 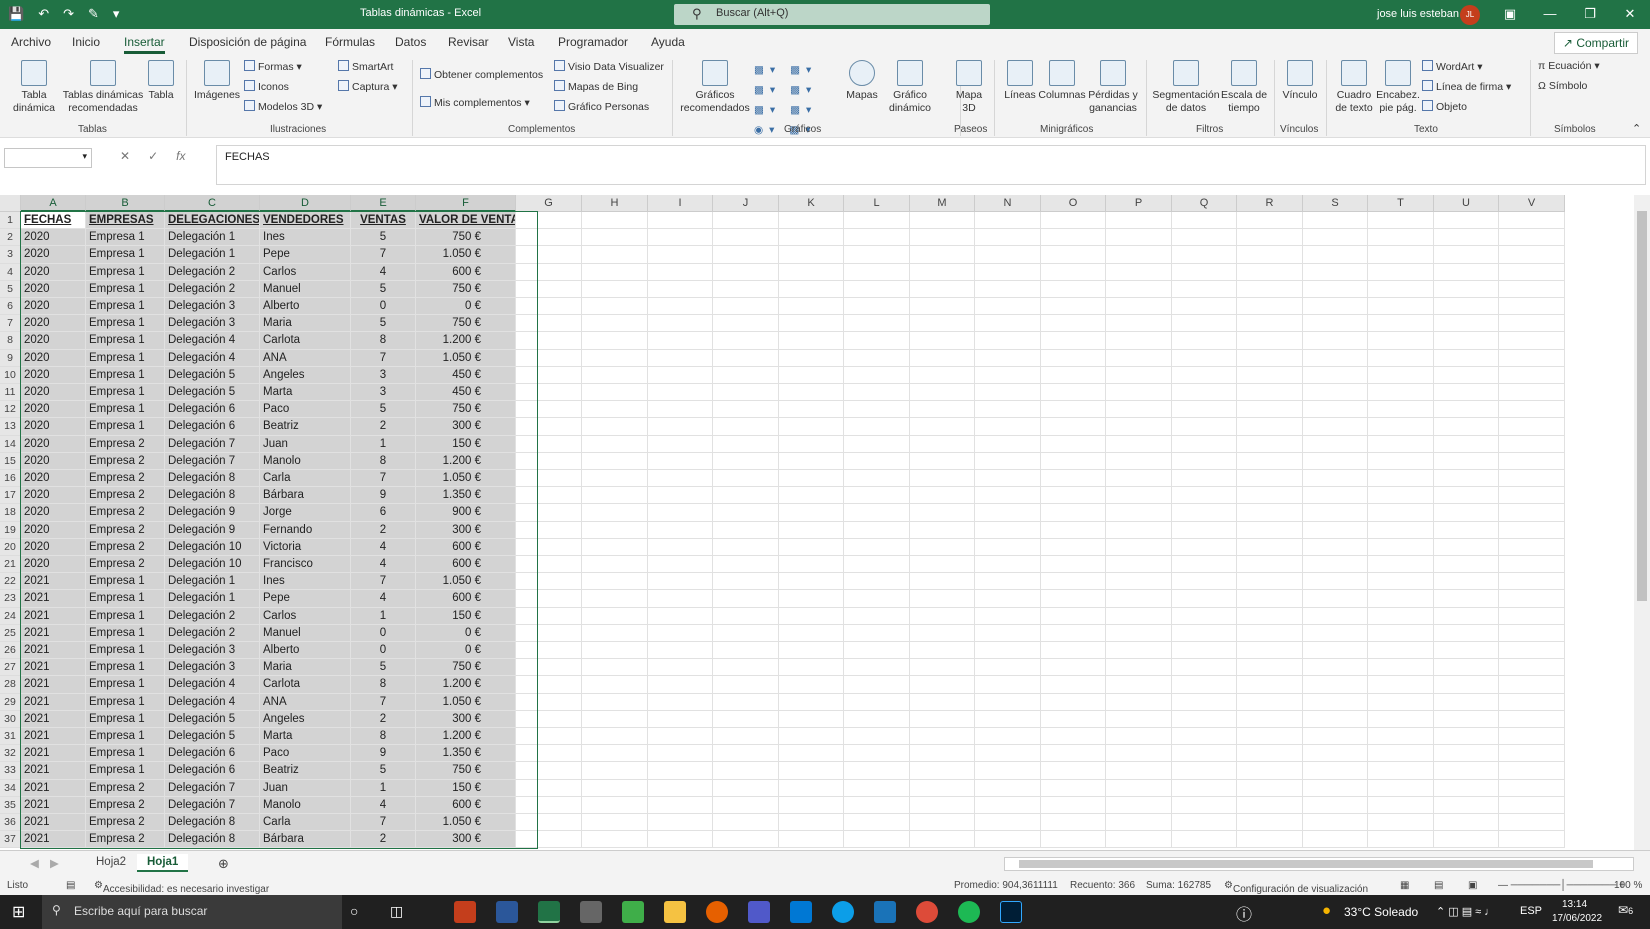 What do you see at coordinates (305, 427) in the screenshot?
I see `table-cell: Beatriz` at bounding box center [305, 427].